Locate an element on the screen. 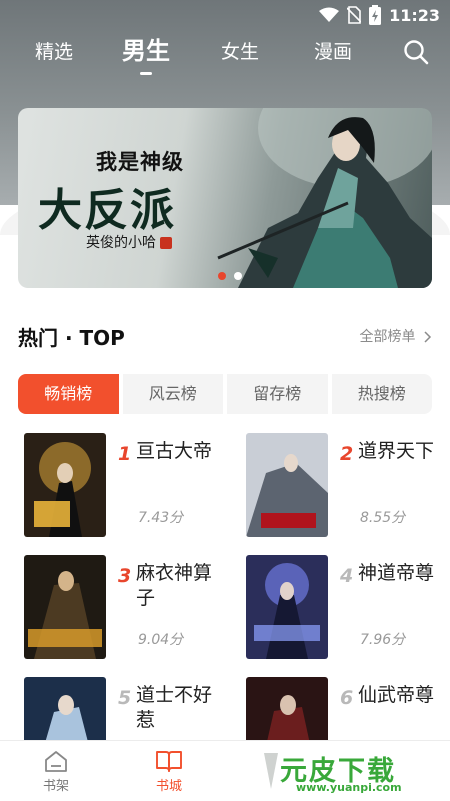 This screenshot has height=801, width=450. status-time: 11:23 is located at coordinates (414, 15).